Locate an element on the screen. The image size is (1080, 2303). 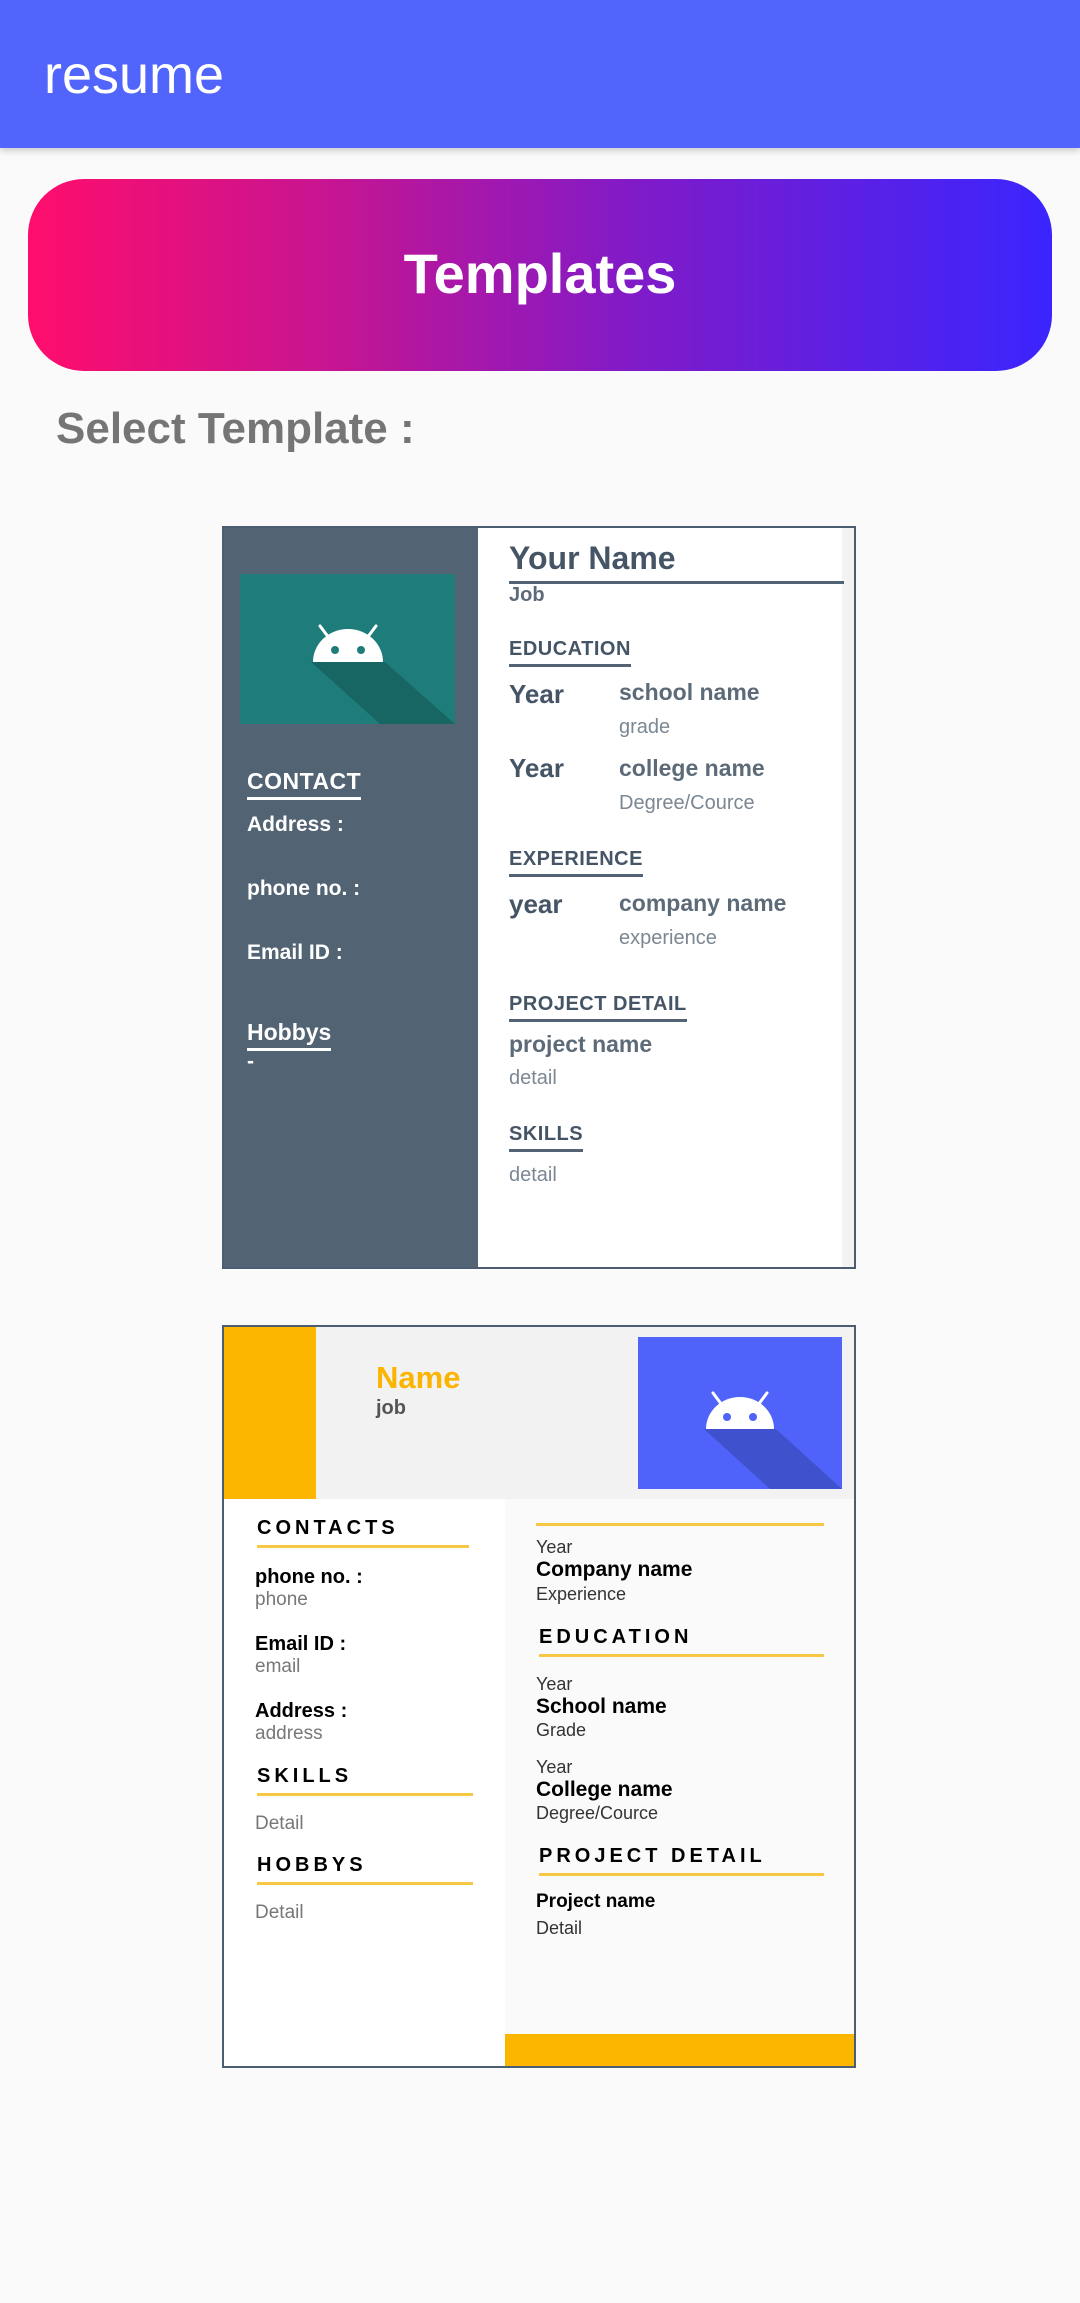
t2-contacts-heading: CONTACTS is located at coordinates (363, 1532).